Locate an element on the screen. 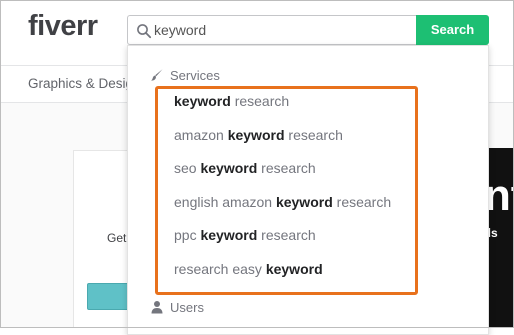  search-icon is located at coordinates (144, 31).